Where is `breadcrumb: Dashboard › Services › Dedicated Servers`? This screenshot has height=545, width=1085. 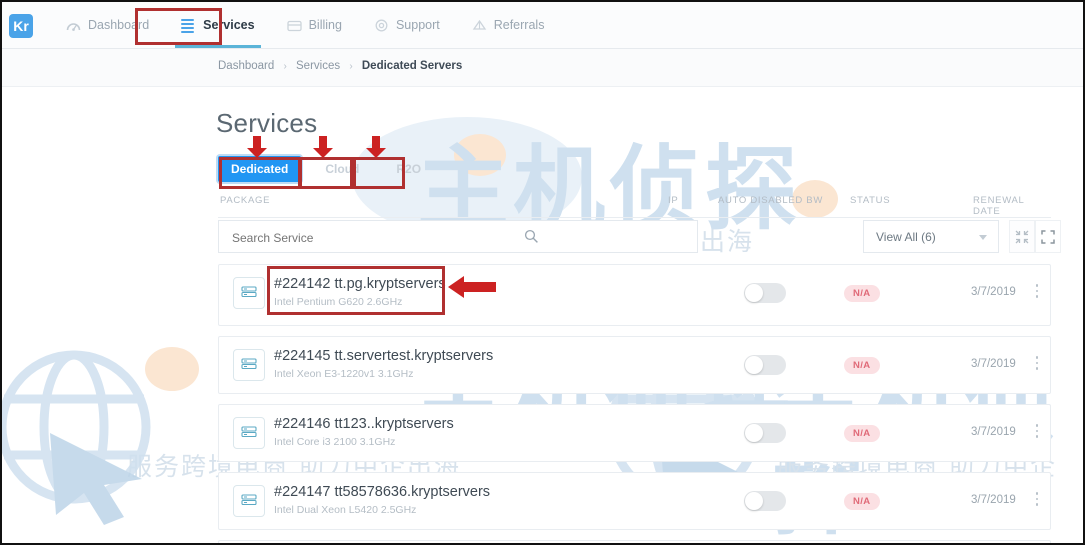 breadcrumb: Dashboard › Services › Dedicated Servers is located at coordinates (340, 66).